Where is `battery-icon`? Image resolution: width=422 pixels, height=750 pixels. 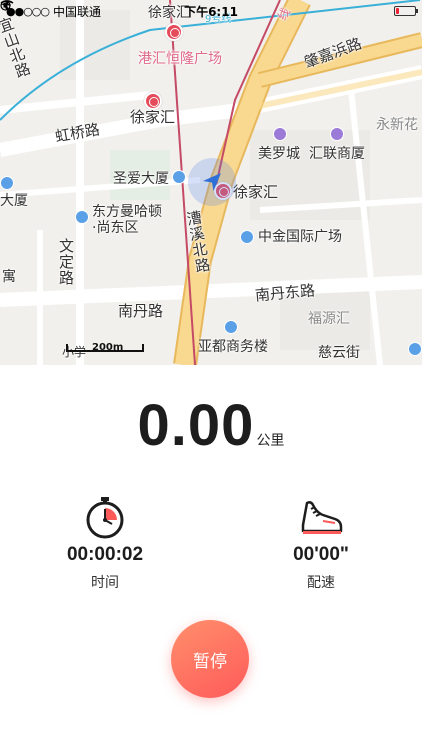 battery-icon is located at coordinates (406, 11).